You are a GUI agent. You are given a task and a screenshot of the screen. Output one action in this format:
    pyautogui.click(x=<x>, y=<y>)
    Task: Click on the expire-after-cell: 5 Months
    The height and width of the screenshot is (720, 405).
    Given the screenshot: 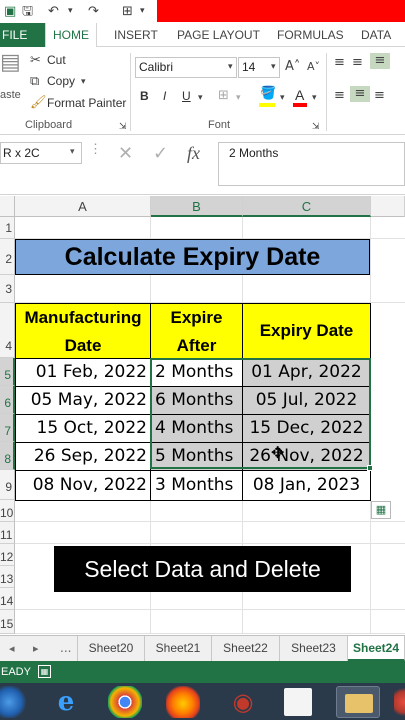 What is the action you would take?
    pyautogui.click(x=196, y=456)
    